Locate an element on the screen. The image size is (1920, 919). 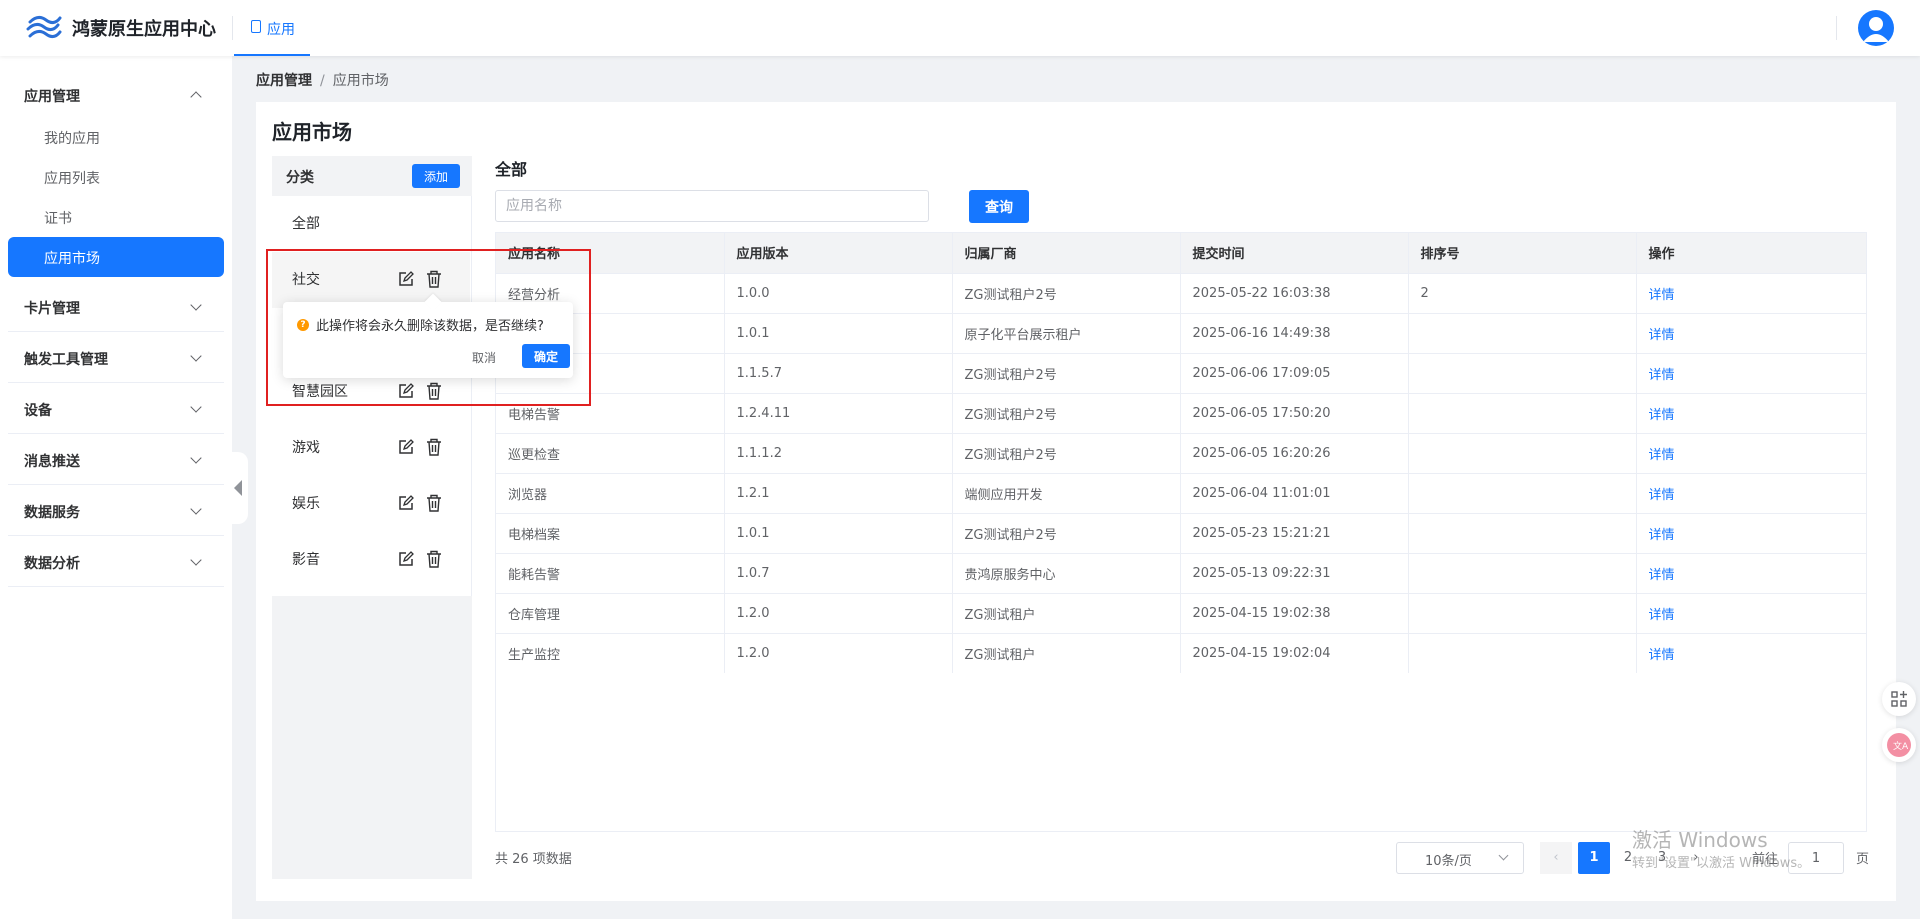
sidebar-item-label: 应用市场 is located at coordinates (72, 259).